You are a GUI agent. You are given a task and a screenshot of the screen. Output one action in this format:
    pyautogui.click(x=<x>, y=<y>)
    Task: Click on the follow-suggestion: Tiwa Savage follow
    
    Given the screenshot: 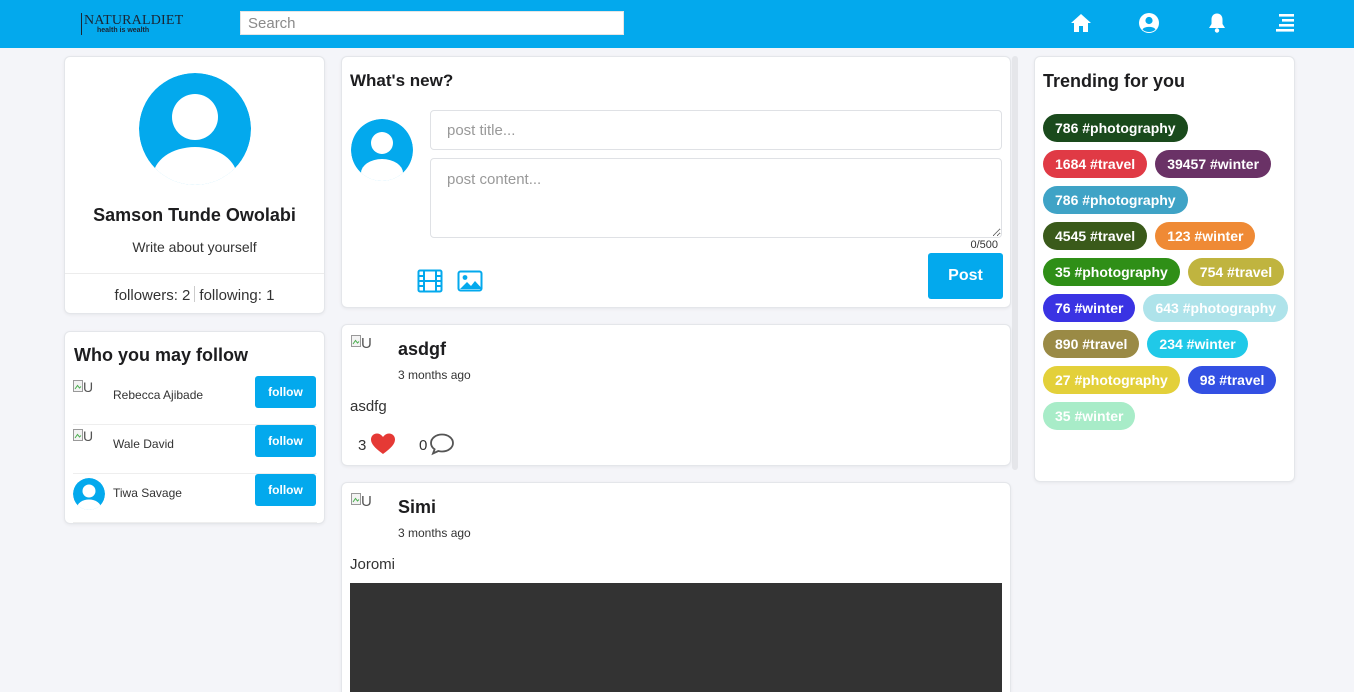 What is the action you would take?
    pyautogui.click(x=195, y=498)
    